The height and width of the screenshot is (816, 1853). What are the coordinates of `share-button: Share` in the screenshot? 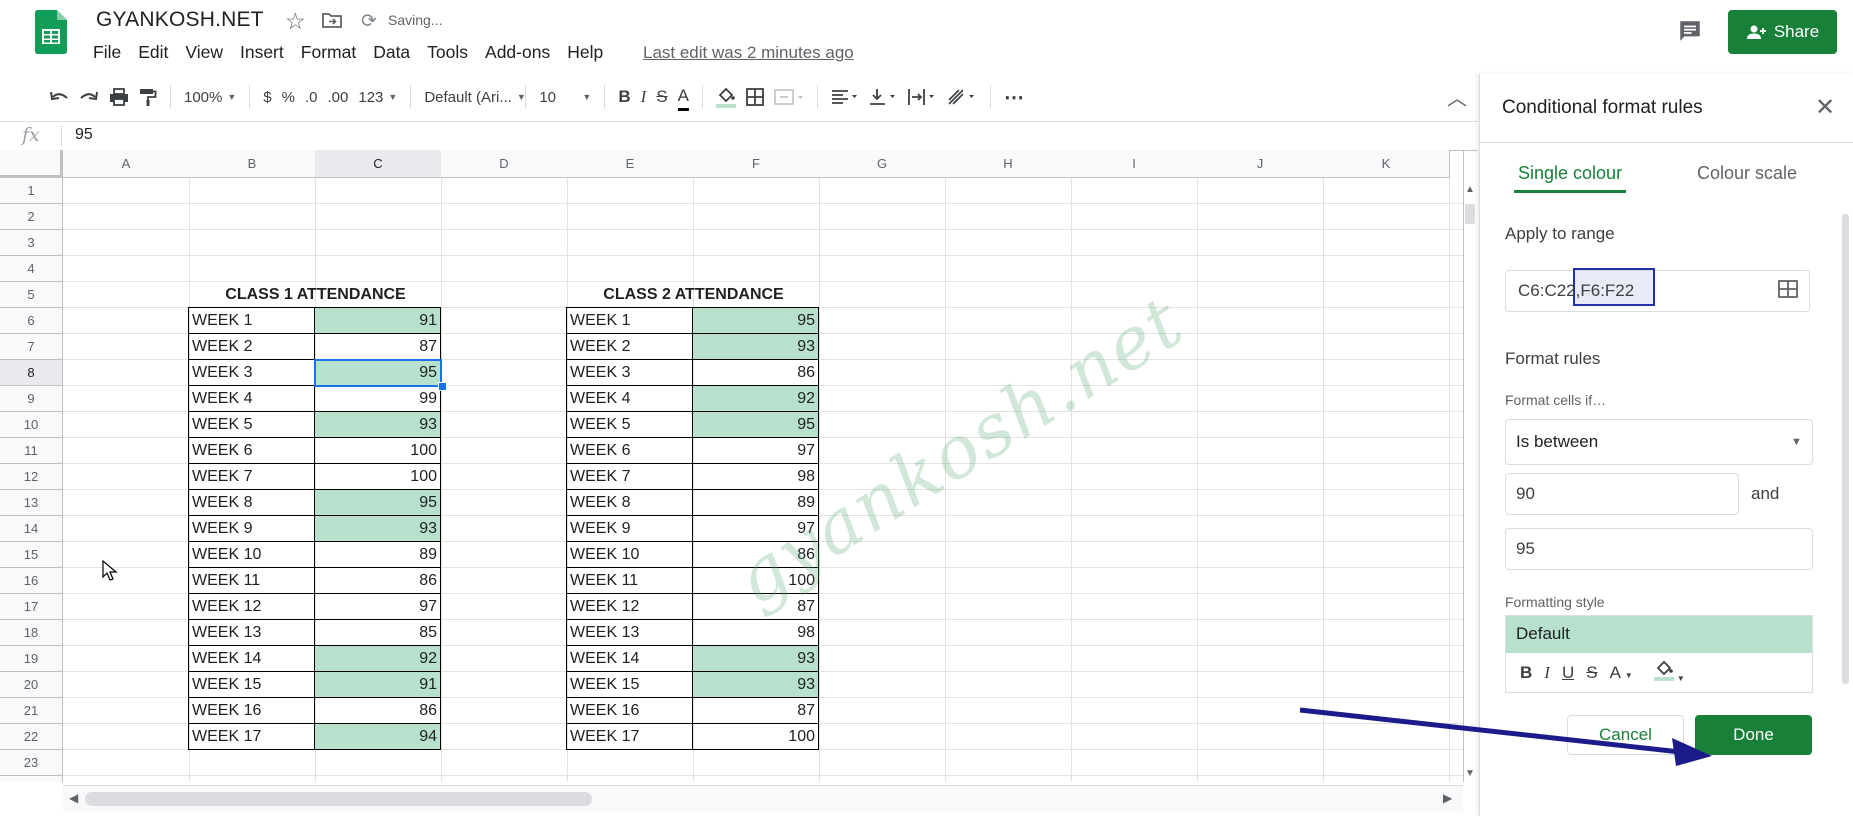 It's located at (1782, 32).